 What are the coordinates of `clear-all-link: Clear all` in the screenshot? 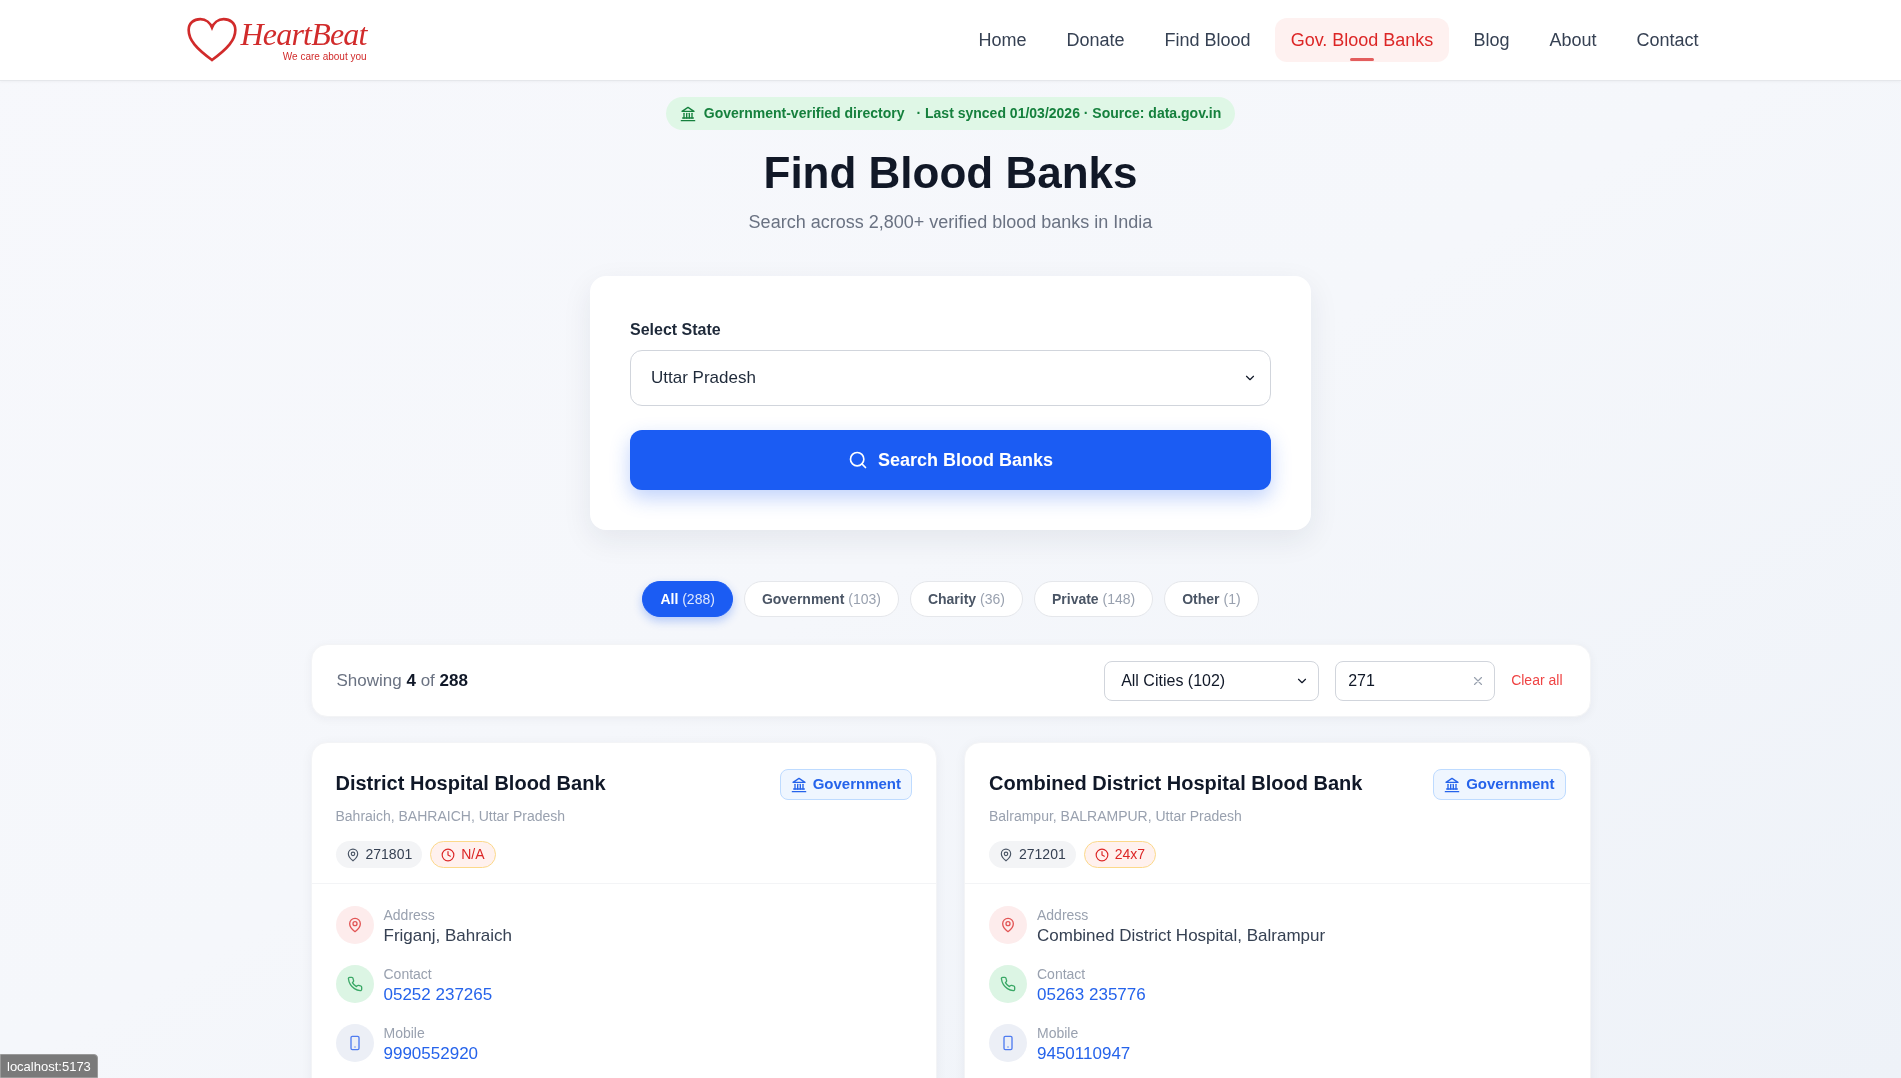 It's located at (1537, 680).